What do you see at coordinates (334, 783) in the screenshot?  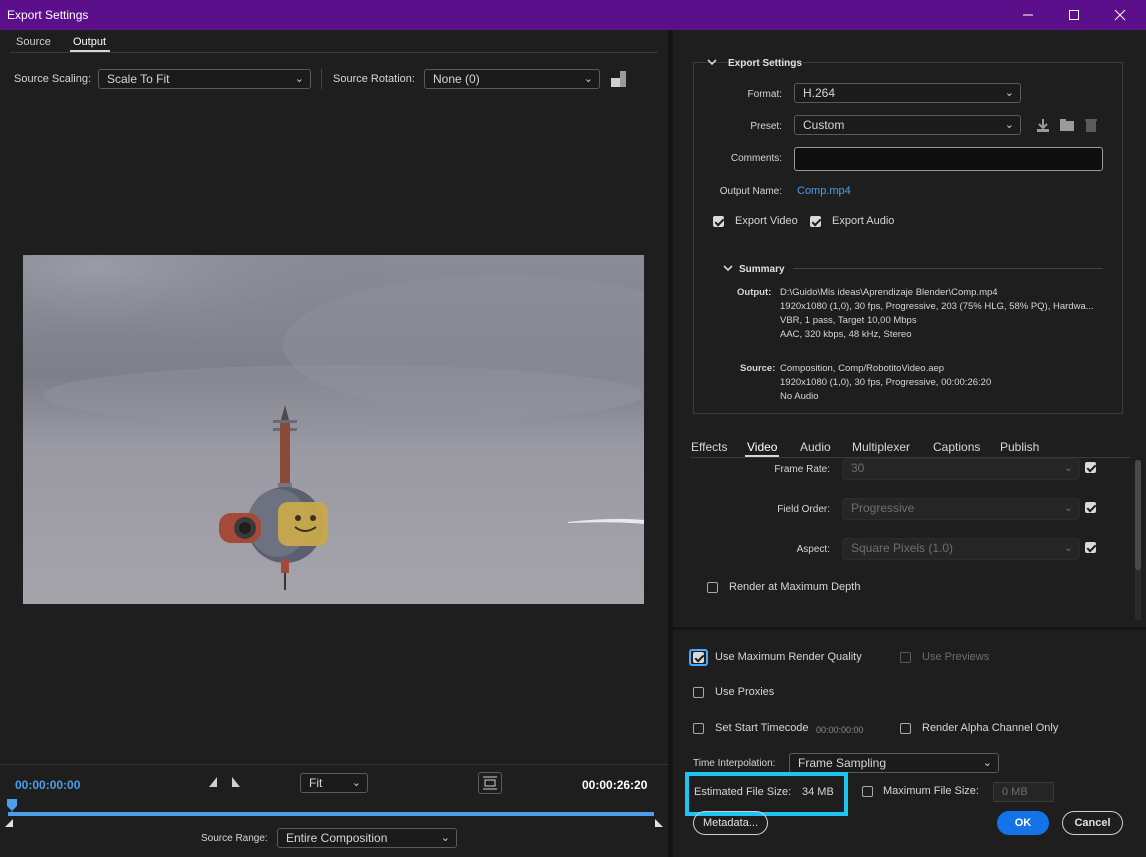 I see `zoom-dropdown: Fit ⌄` at bounding box center [334, 783].